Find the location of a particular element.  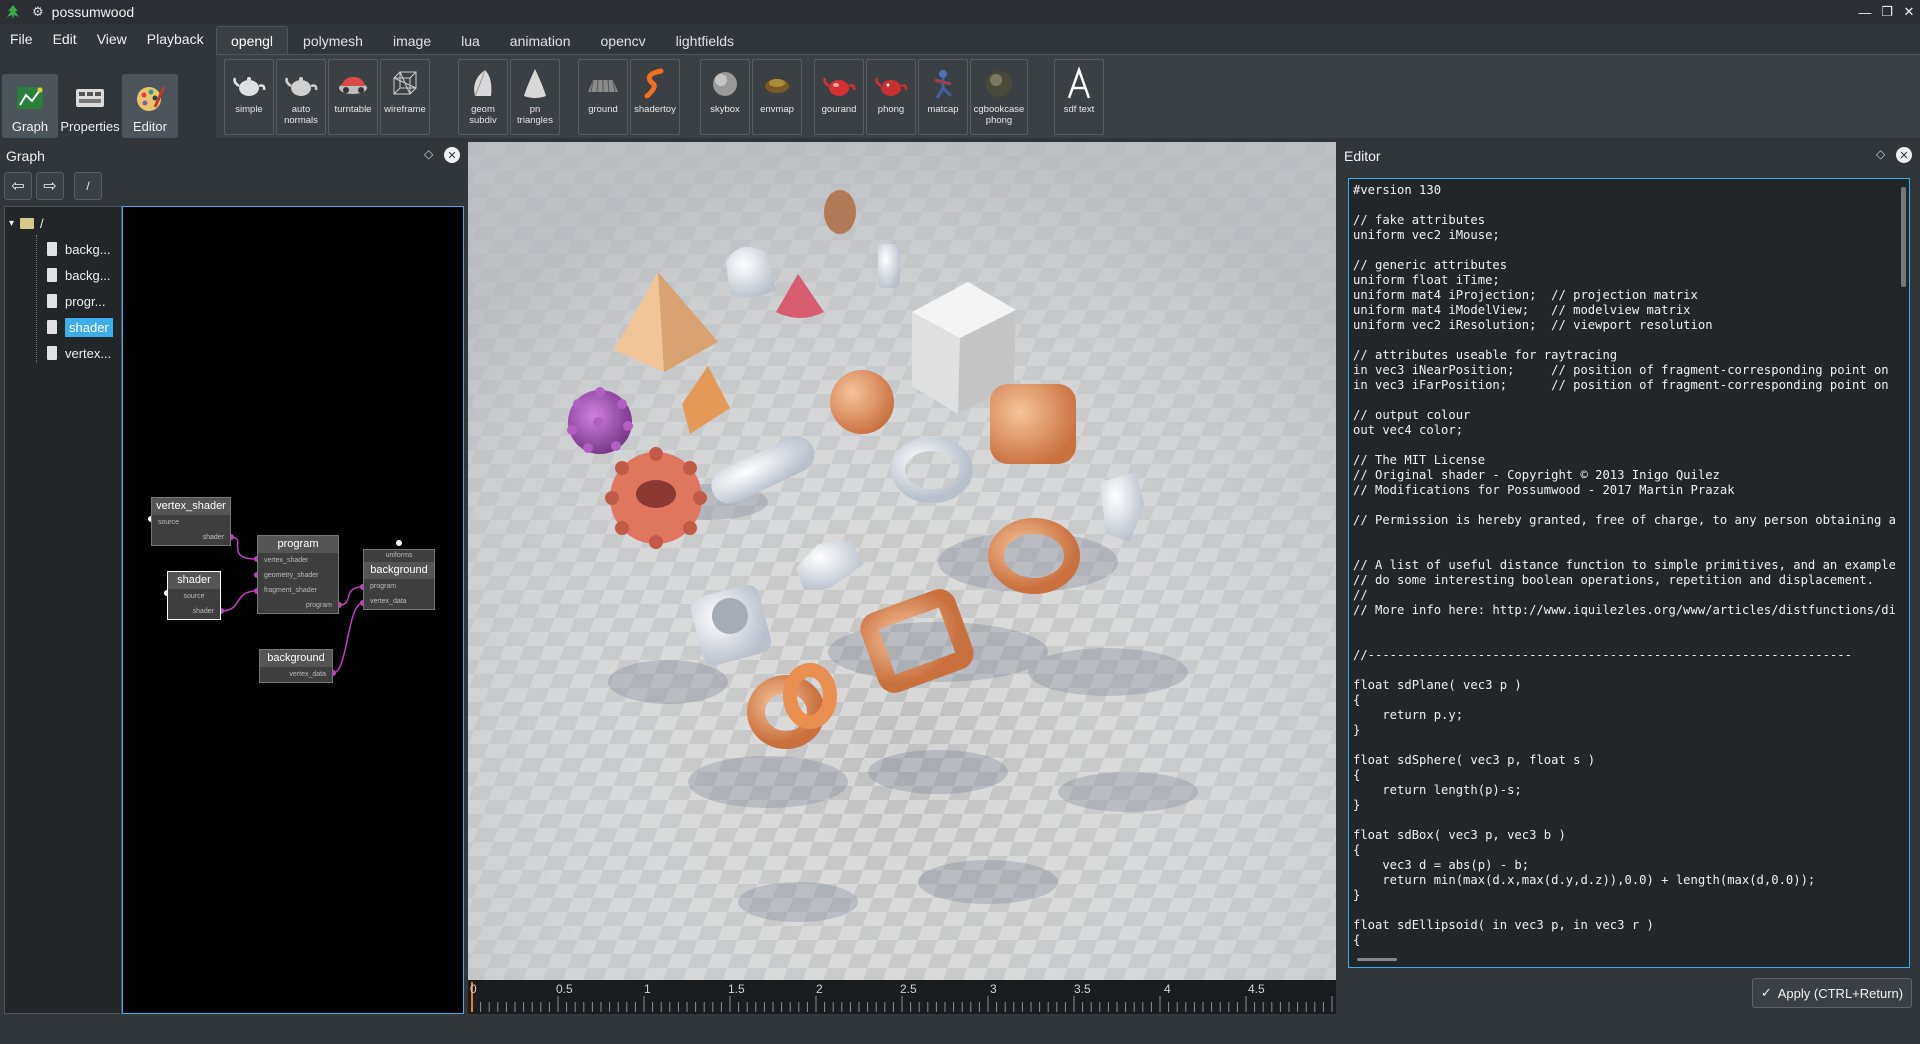

arrow-right-icon: ⇨ is located at coordinates (50, 186).